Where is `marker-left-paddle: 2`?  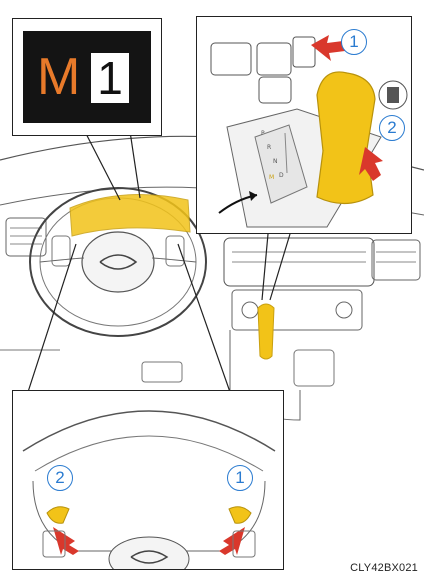
marker-left-paddle: 2 is located at coordinates (60, 478).